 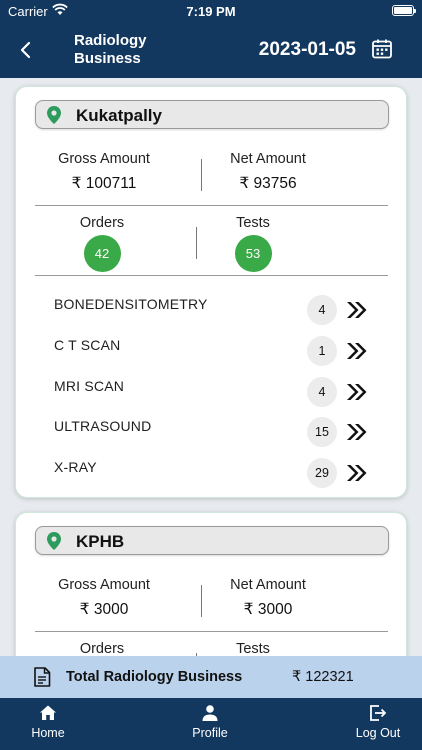 I want to click on logout-icon, so click(x=378, y=713).